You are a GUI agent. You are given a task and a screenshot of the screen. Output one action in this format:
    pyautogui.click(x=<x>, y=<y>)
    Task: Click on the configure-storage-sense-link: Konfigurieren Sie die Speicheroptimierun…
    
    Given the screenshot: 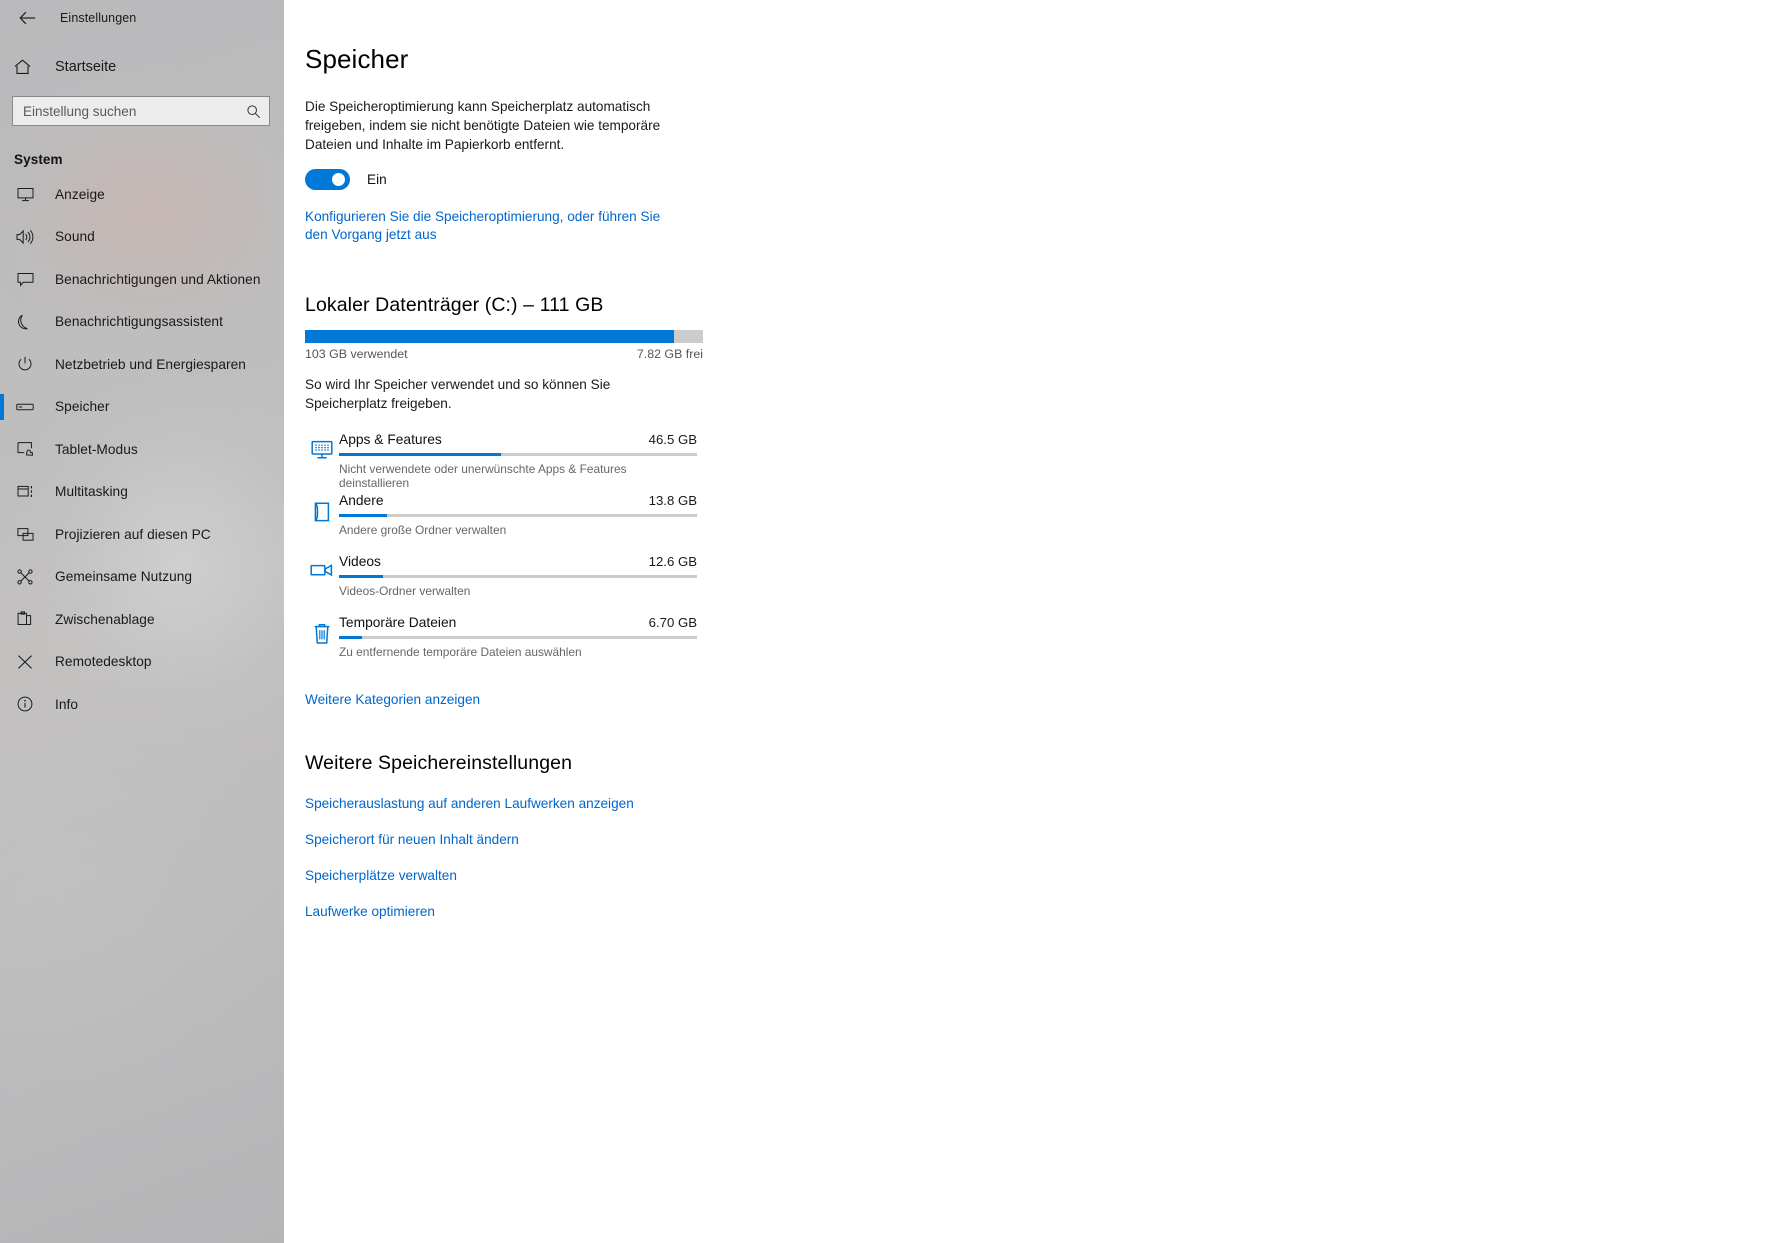 What is the action you would take?
    pyautogui.click(x=495, y=226)
    